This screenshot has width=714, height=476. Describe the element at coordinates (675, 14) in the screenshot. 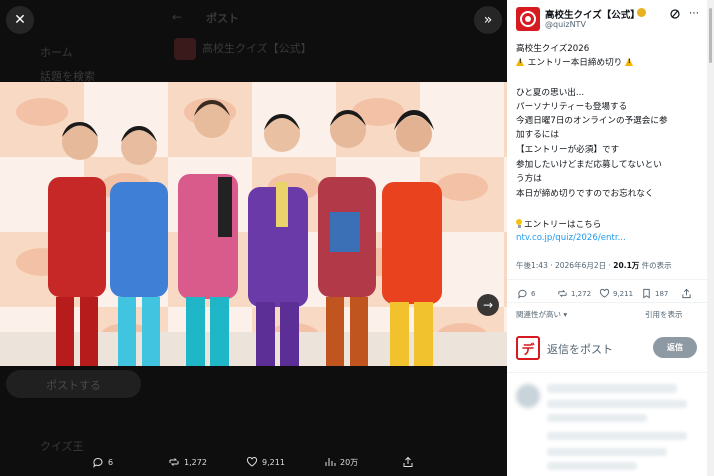

I see `grok-icon` at that location.